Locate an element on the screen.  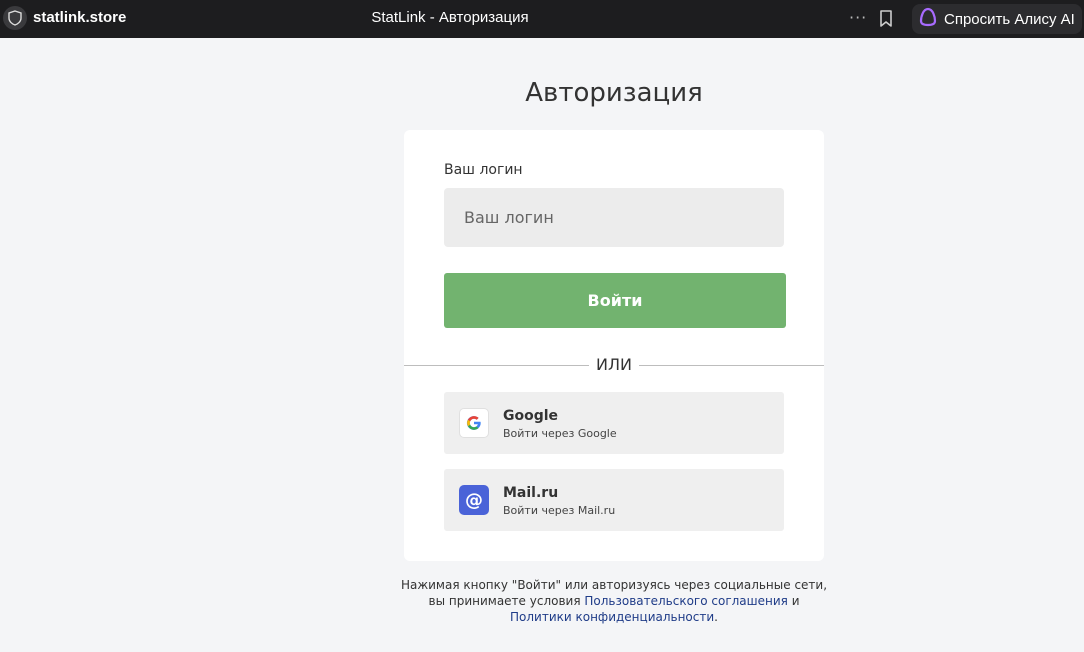
privacy-policy-link: Политики конфиденциальности is located at coordinates (612, 617).